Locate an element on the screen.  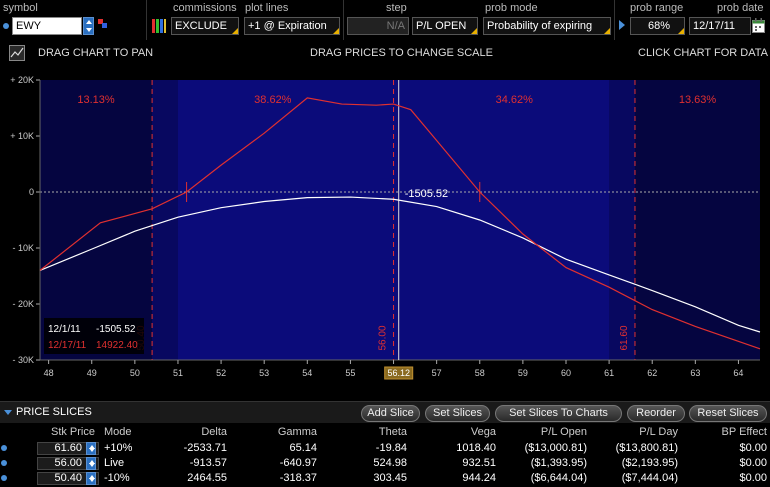
cell-gamma: -640.97 is located at coordinates (298, 463).